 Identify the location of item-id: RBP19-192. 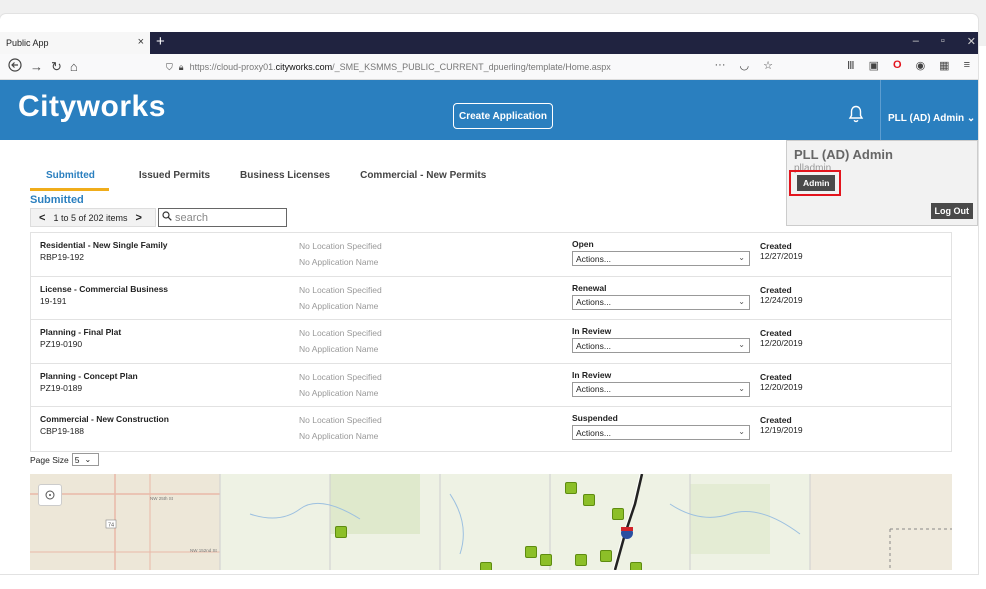
(62, 257).